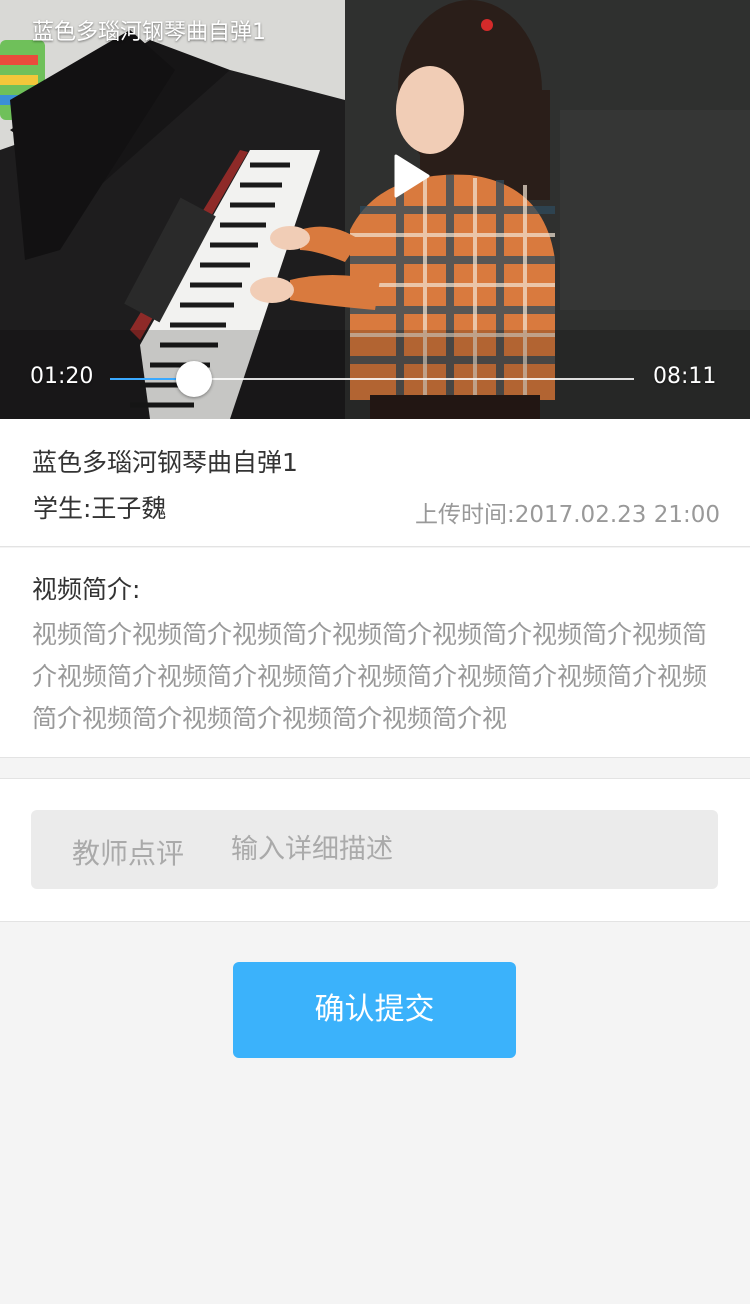 Image resolution: width=750 pixels, height=1304 pixels. I want to click on student-name: 学生:王子魏, so click(100, 508).